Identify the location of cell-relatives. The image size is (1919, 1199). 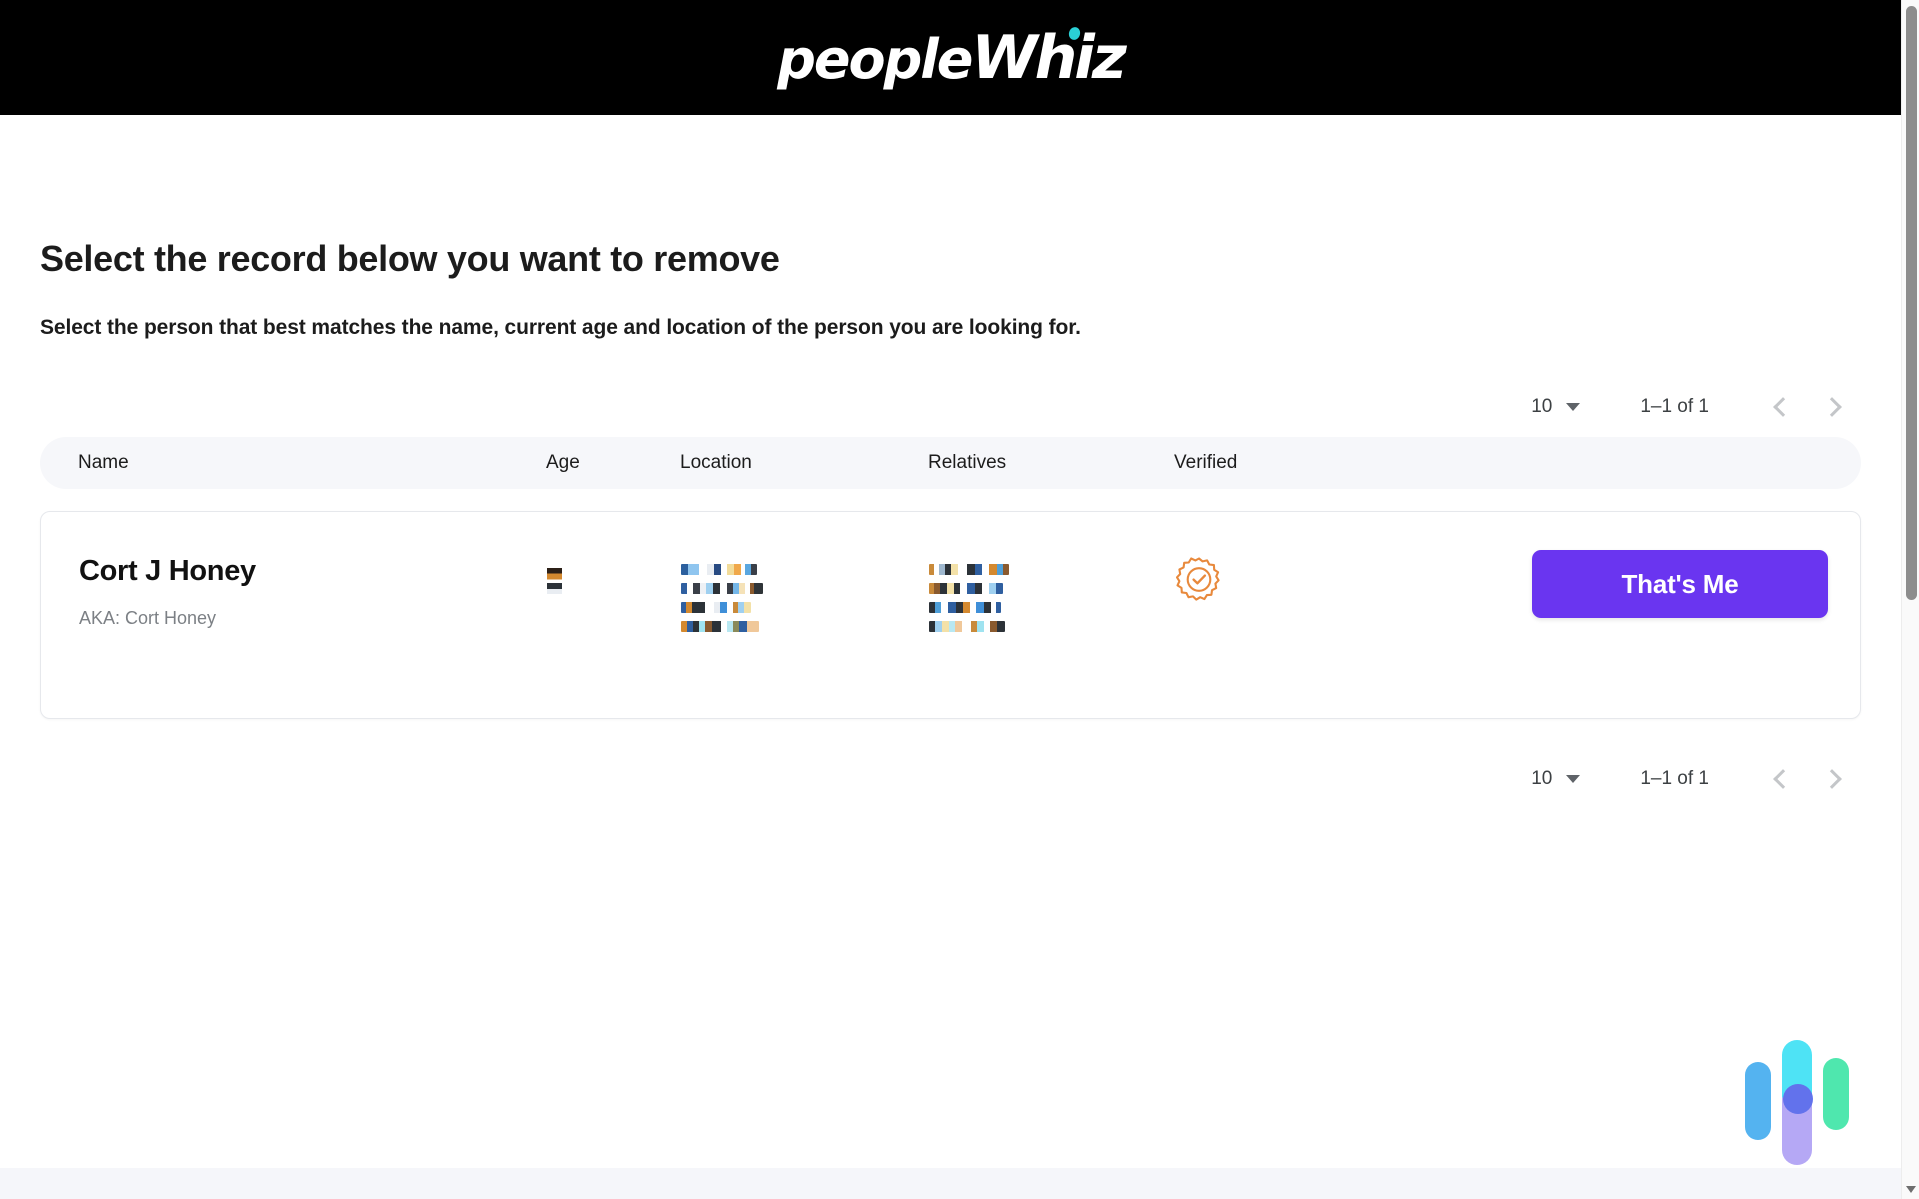
(1052, 572).